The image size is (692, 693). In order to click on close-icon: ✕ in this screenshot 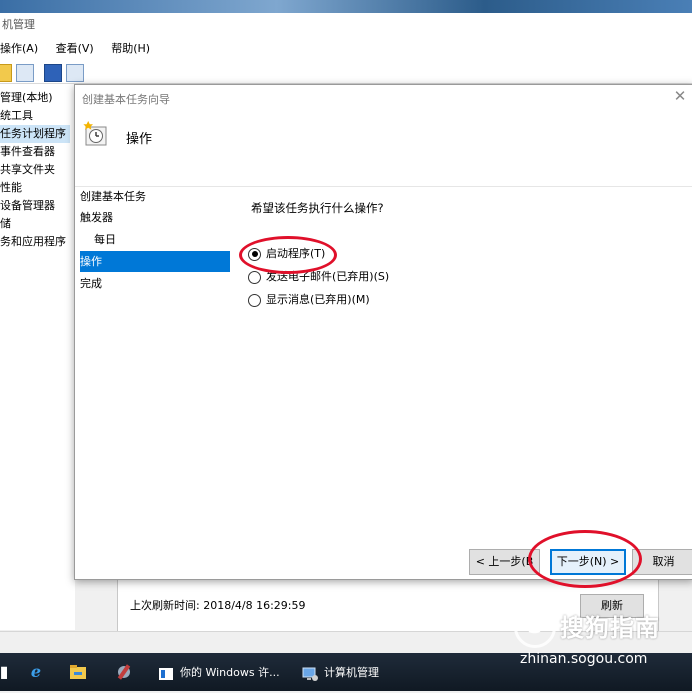, I will do `click(680, 96)`.